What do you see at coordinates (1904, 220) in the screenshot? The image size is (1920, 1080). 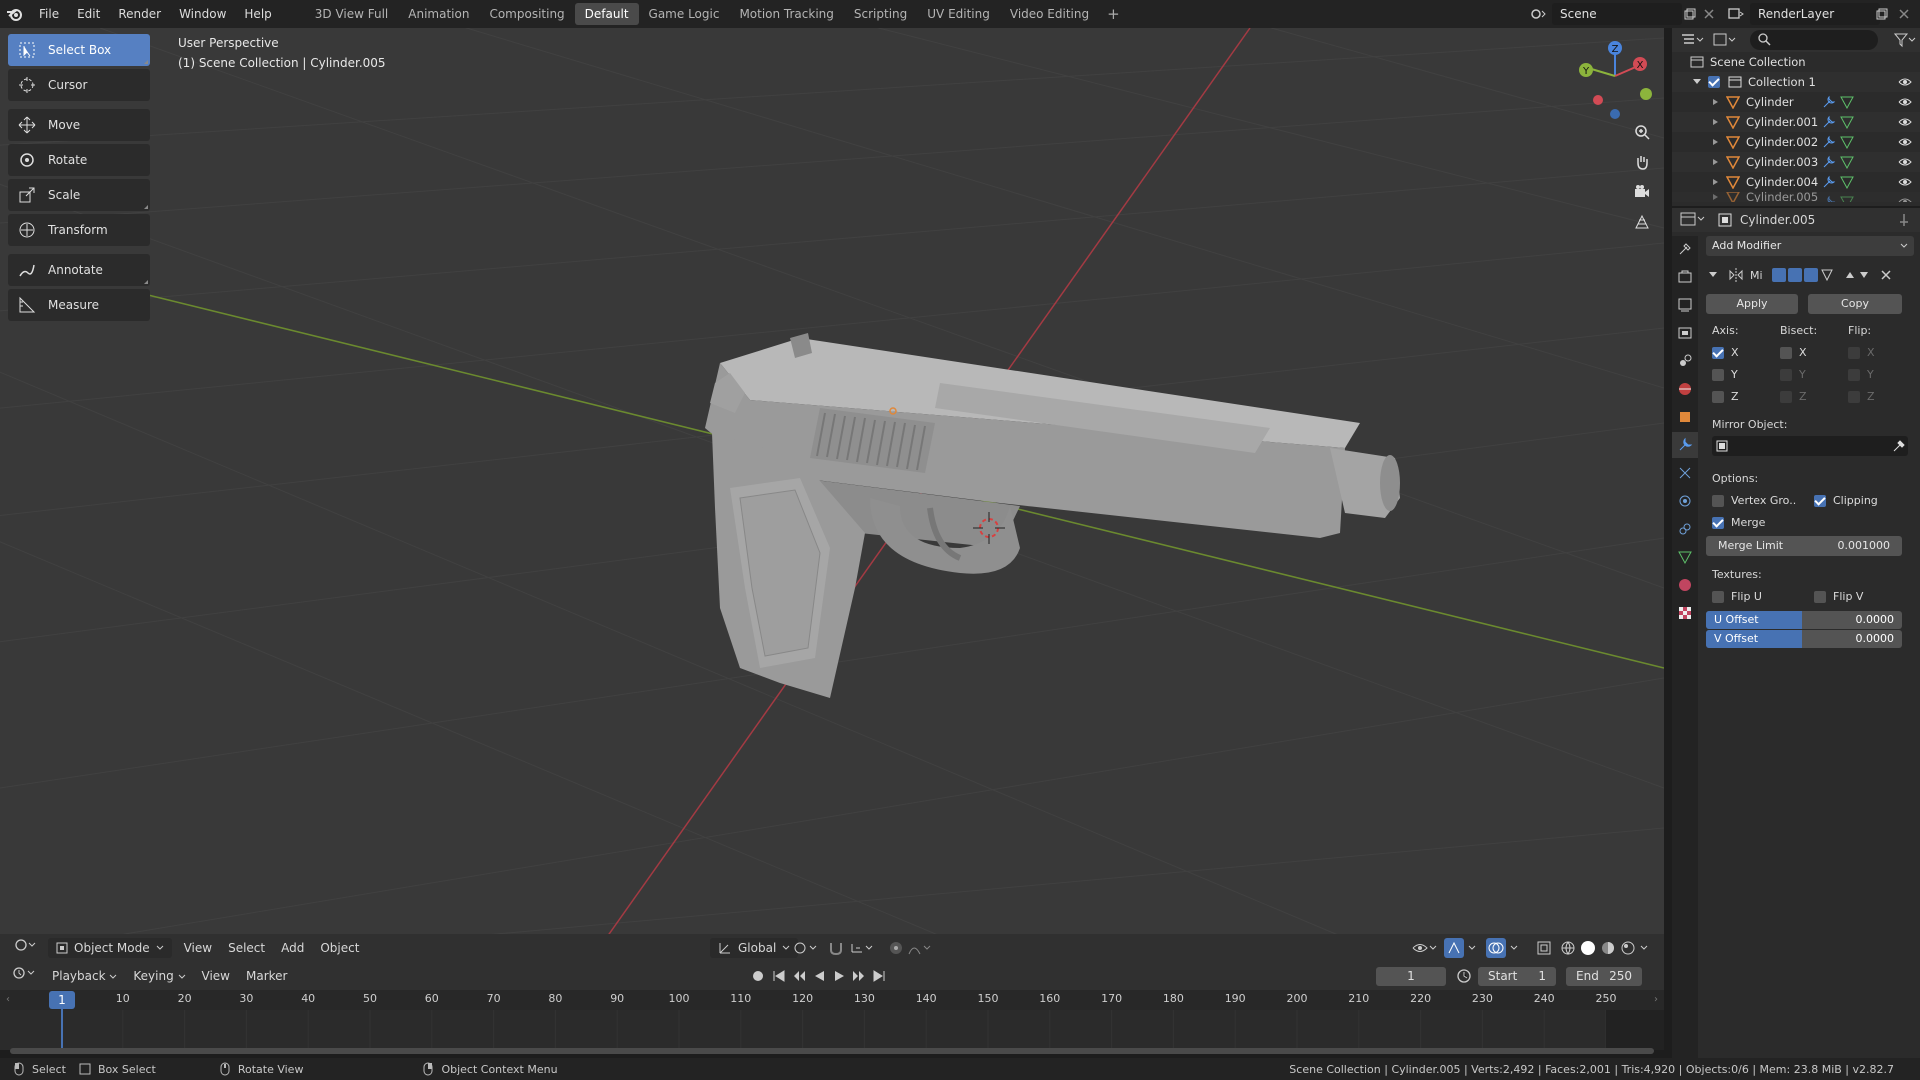 I see `pin-icon` at bounding box center [1904, 220].